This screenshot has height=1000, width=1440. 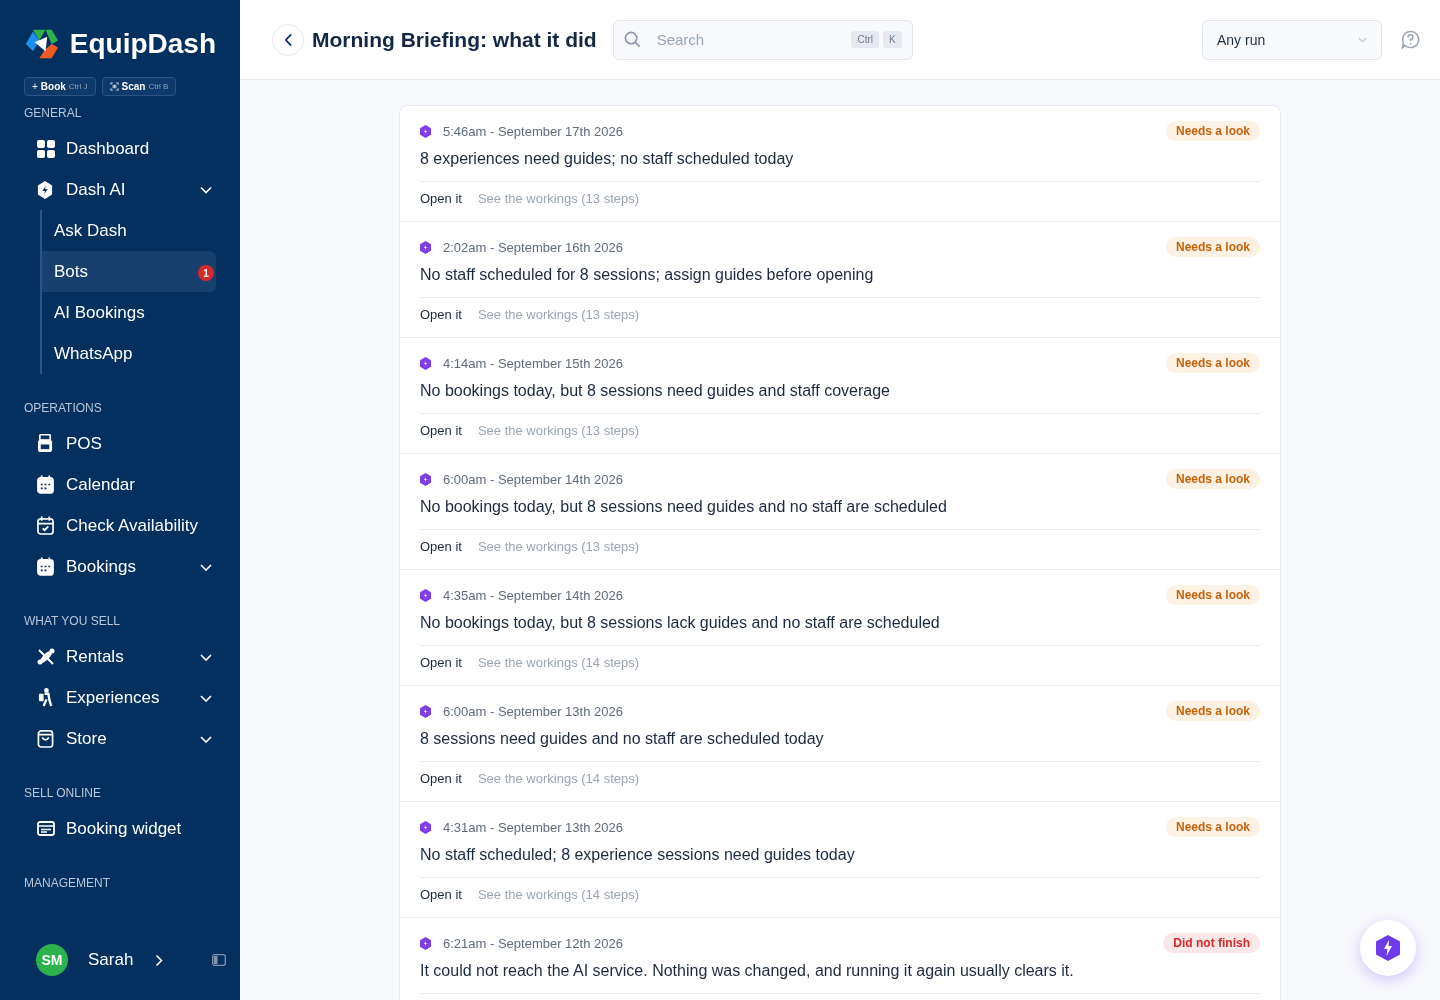 I want to click on run-summary: No staff scheduled for 8 sessions; assign guides before opening, so click(x=840, y=282).